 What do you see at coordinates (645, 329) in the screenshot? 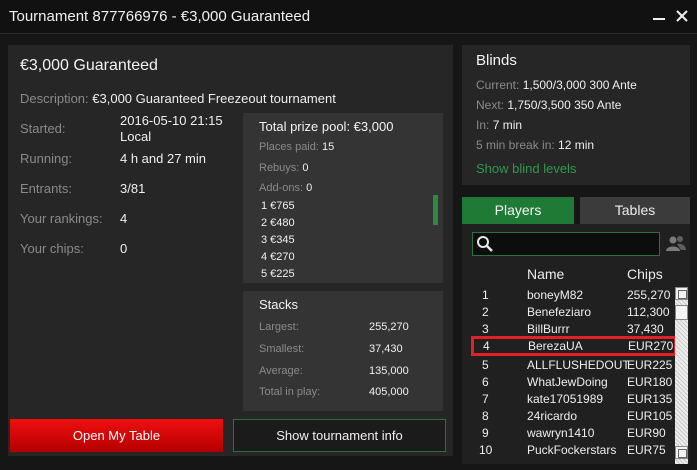
I see `player-chips: 37,430` at bounding box center [645, 329].